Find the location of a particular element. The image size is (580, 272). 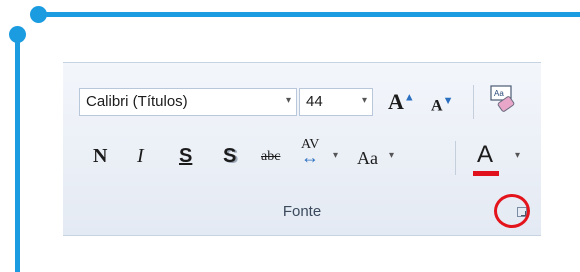

font-name-combo: Calibri (Títulos) ▾ is located at coordinates (188, 102).